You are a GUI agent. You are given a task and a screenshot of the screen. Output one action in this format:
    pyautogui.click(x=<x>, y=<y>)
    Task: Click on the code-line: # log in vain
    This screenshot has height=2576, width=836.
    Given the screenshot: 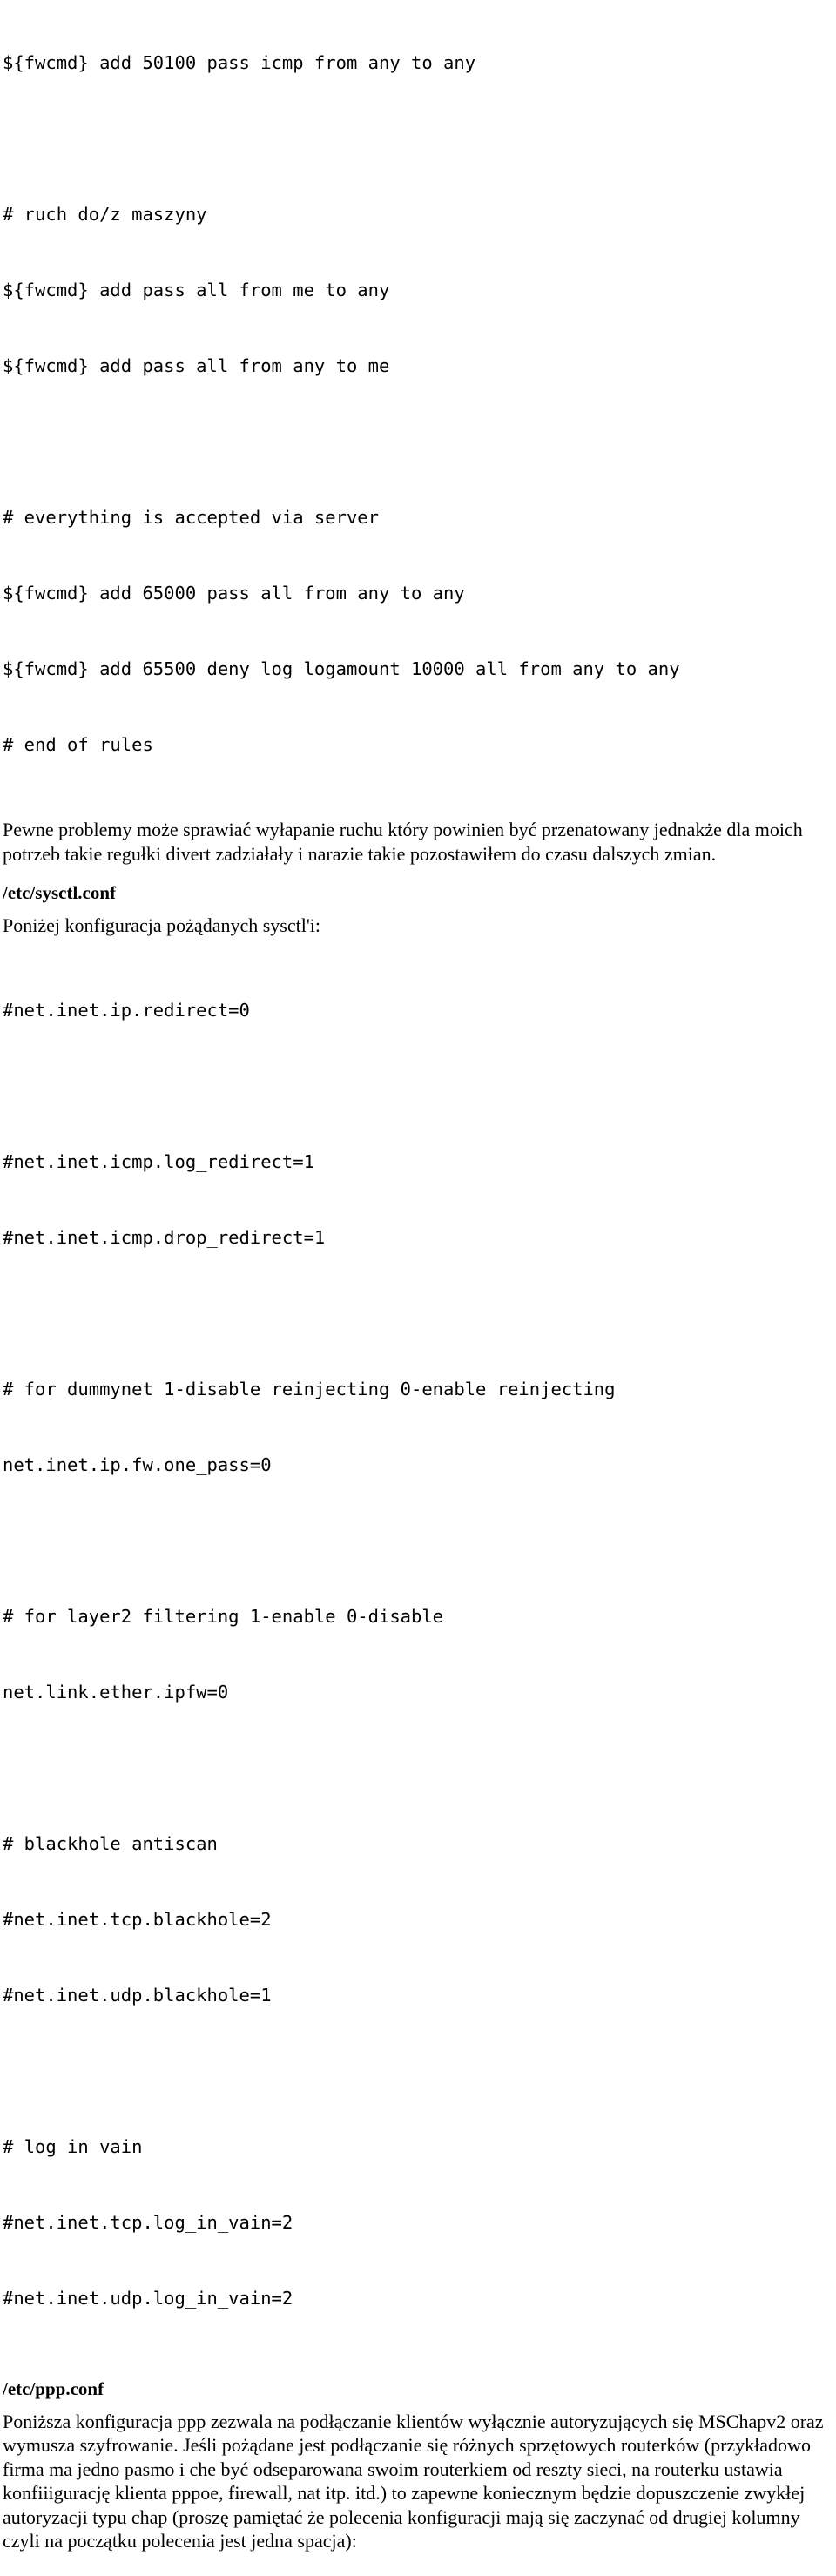 What is the action you would take?
    pyautogui.click(x=419, y=2147)
    